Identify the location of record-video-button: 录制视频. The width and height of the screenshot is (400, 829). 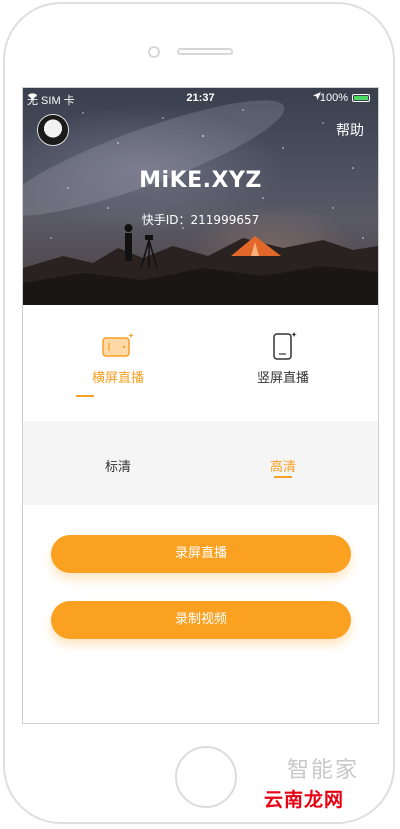
(201, 620).